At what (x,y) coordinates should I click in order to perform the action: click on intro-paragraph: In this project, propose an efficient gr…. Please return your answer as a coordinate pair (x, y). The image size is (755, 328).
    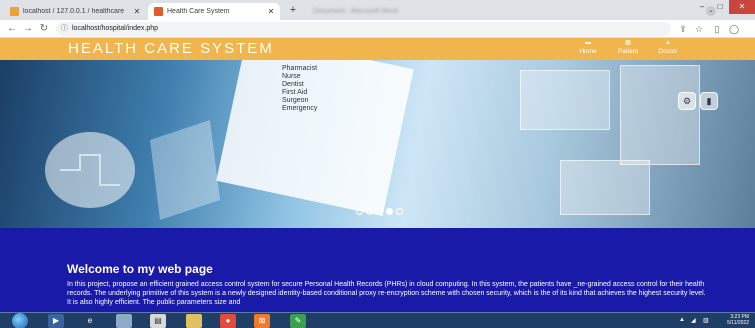
    Looking at the image, I should click on (386, 293).